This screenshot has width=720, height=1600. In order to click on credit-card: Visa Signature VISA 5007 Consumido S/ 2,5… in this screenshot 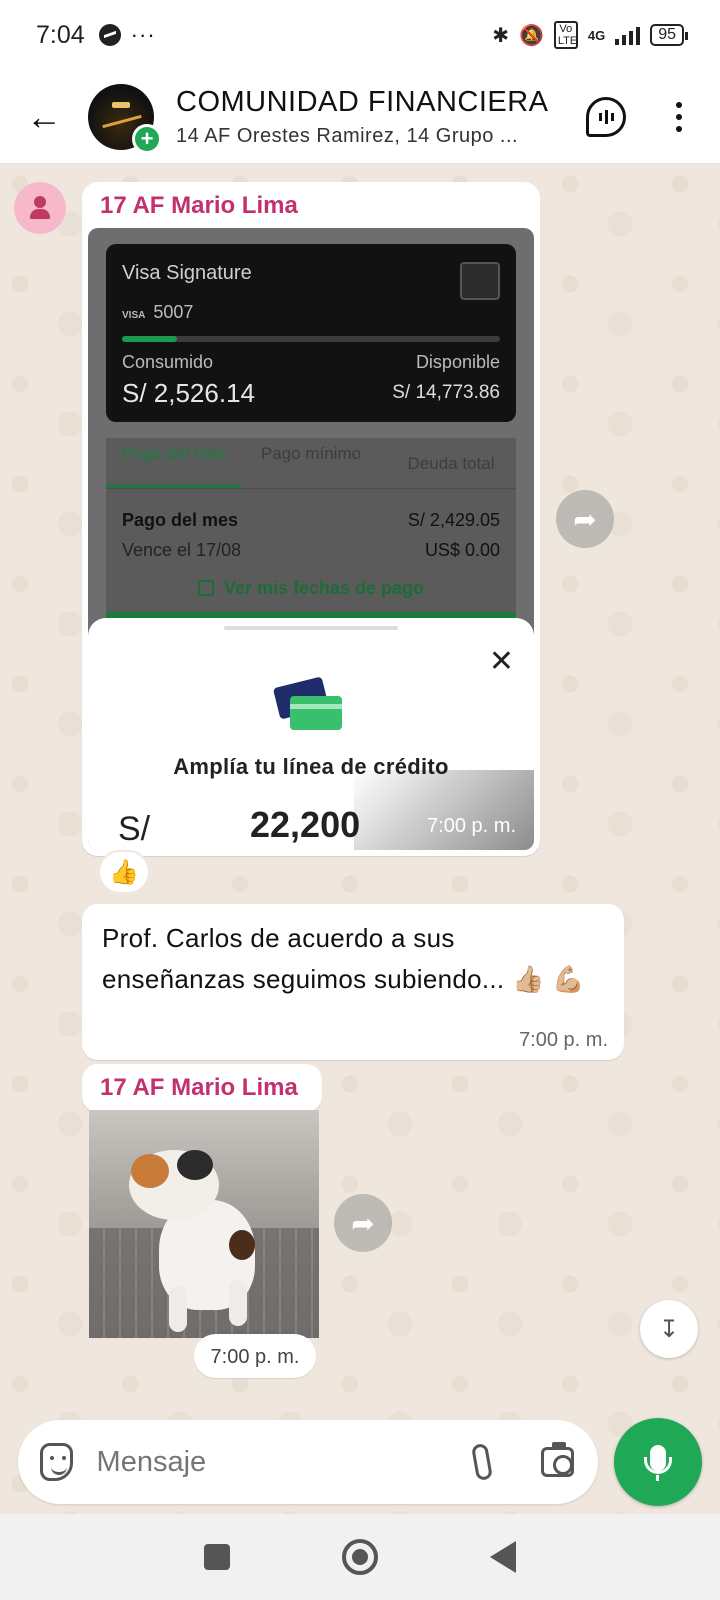, I will do `click(311, 333)`.